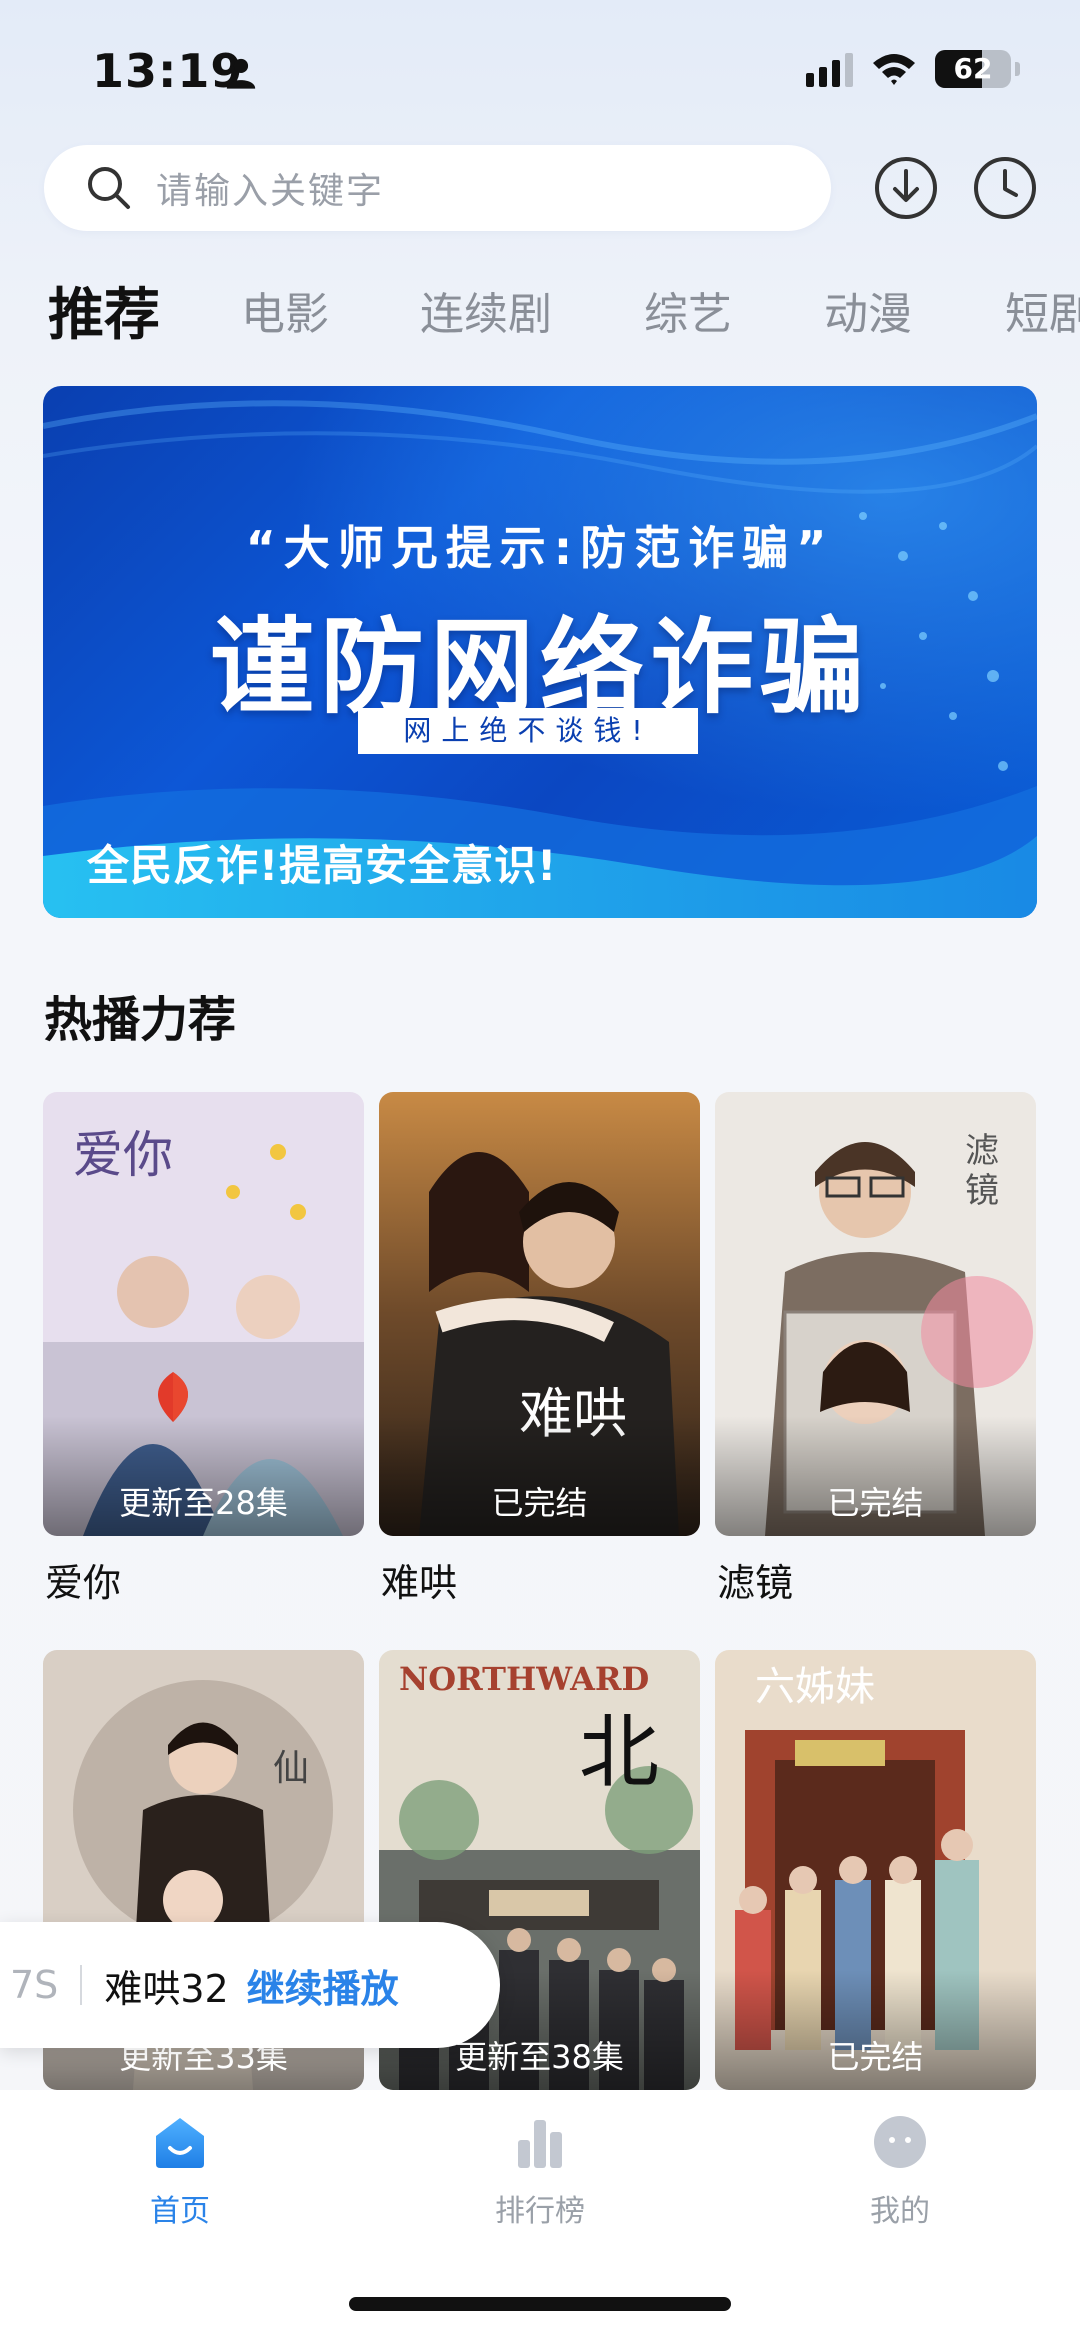  Describe the element at coordinates (180, 2171) in the screenshot. I see `nav-home: 首页` at that location.